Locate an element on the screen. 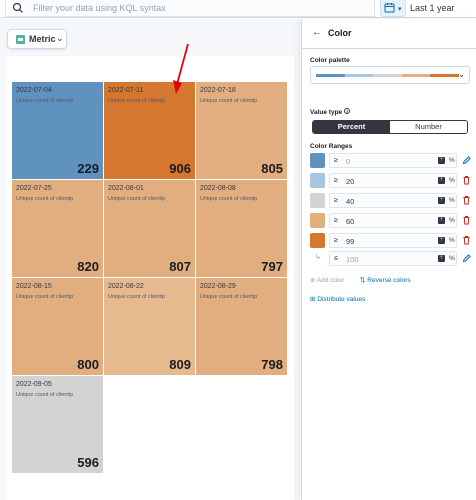 This screenshot has width=476, height=500. tile-date: 2022-07-04 is located at coordinates (34, 90).